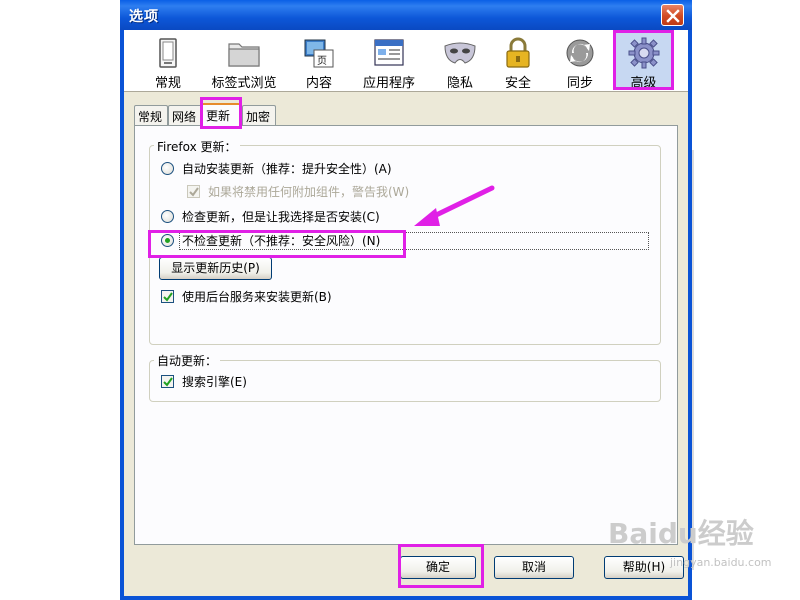 This screenshot has height=600, width=800. I want to click on close-icon, so click(673, 16).